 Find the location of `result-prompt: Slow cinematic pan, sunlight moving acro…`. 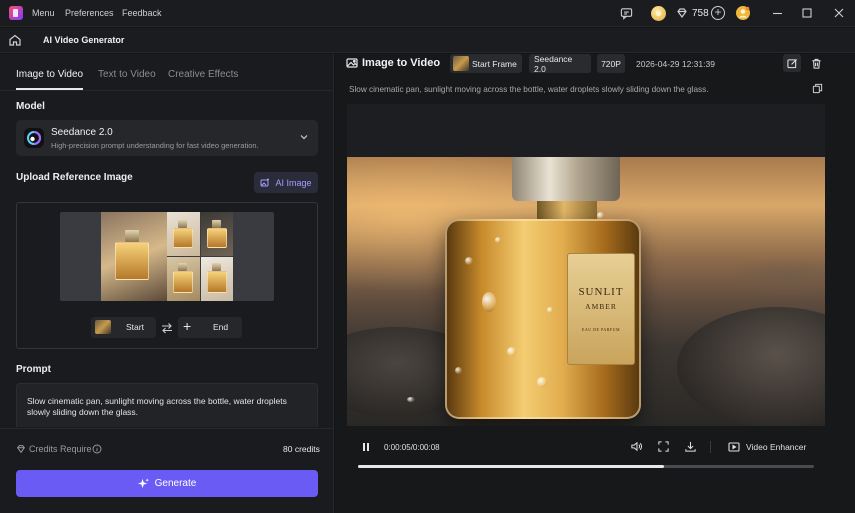

result-prompt: Slow cinematic pan, sunlight moving acro… is located at coordinates (529, 89).